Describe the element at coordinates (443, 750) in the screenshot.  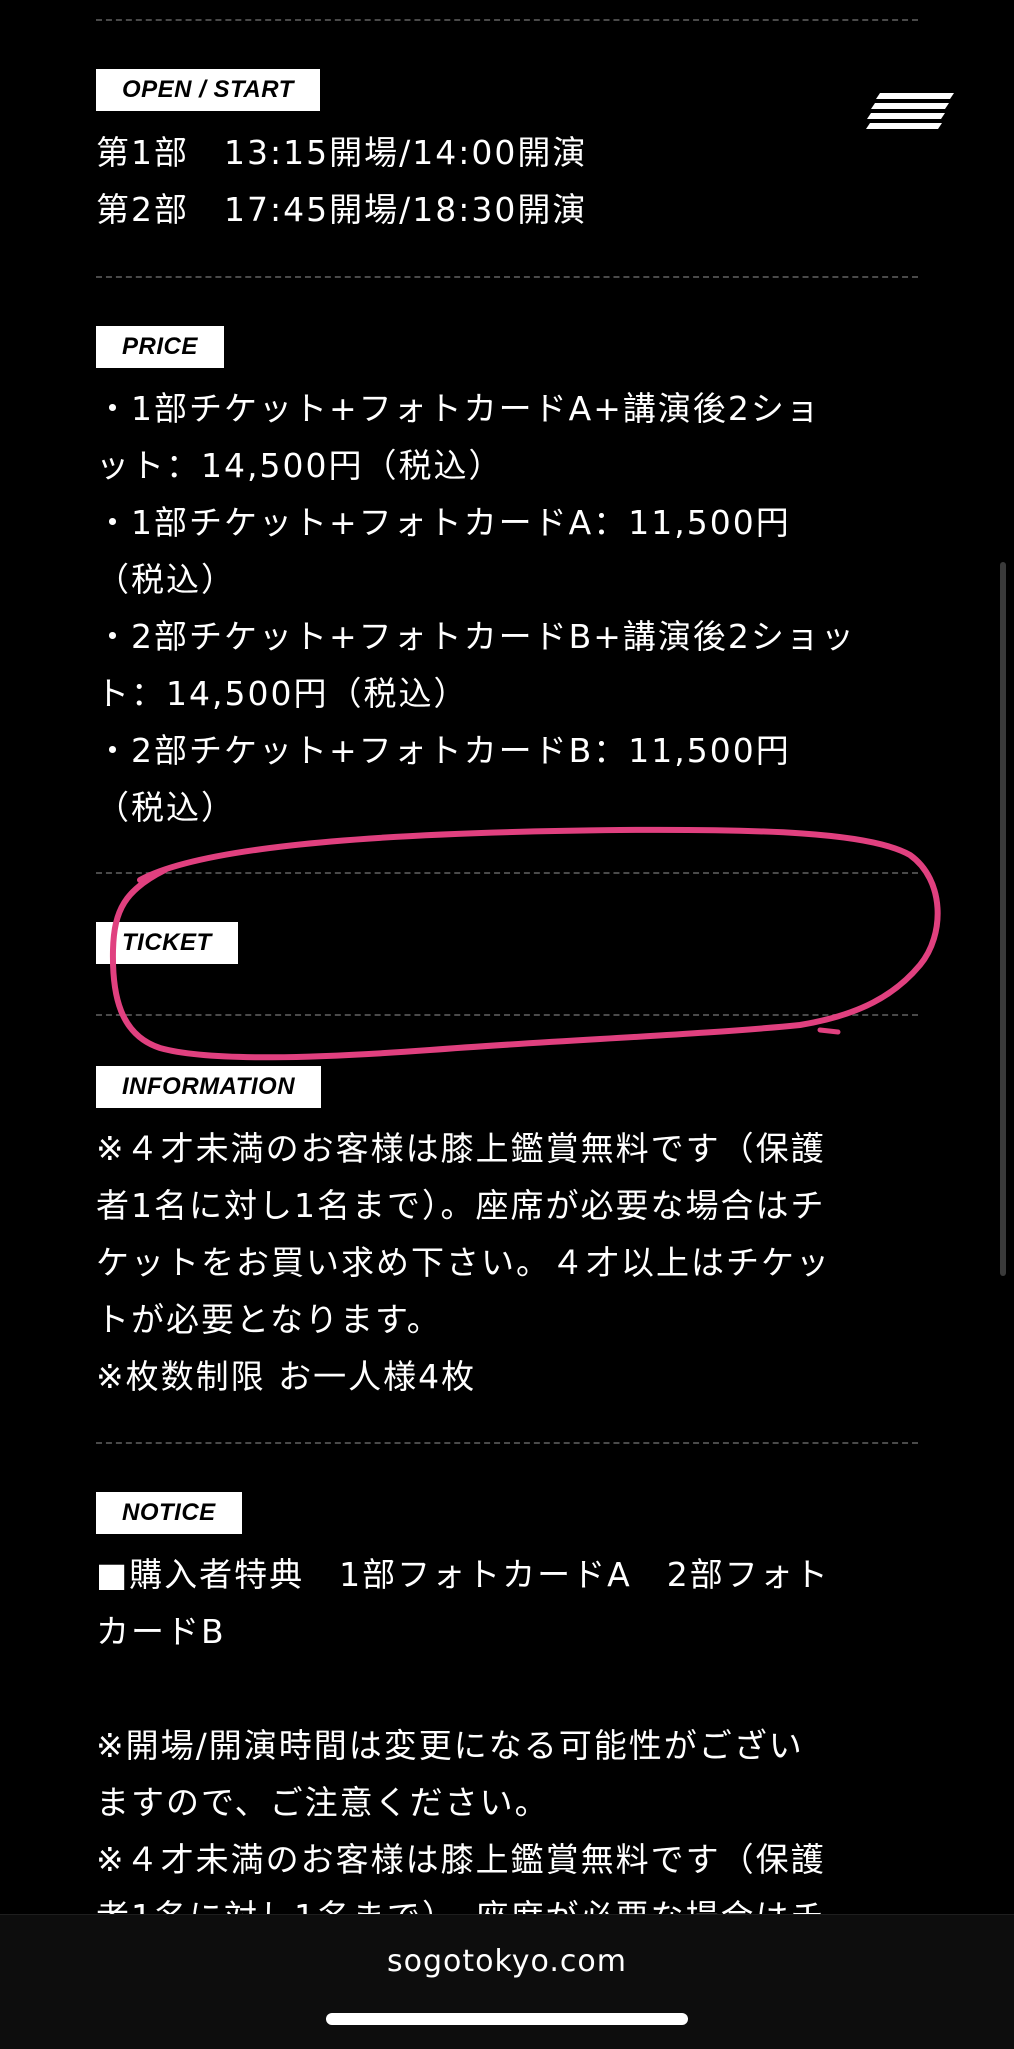
I see `price-line: ・2部チケット+フォトカードB：11,500円` at that location.